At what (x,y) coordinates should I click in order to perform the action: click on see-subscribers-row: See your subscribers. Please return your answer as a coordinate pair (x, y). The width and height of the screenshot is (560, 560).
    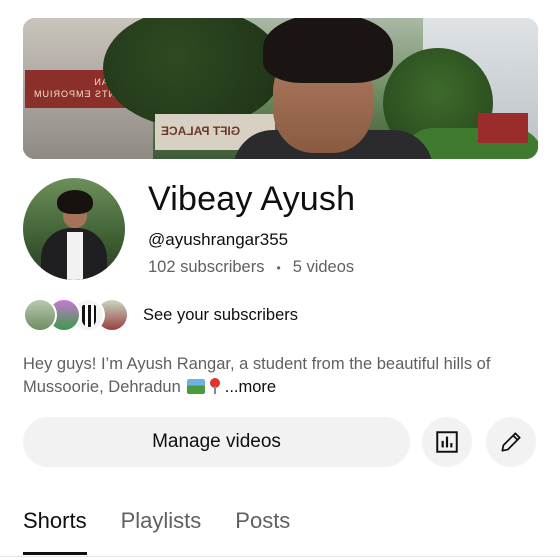
    Looking at the image, I should click on (160, 315).